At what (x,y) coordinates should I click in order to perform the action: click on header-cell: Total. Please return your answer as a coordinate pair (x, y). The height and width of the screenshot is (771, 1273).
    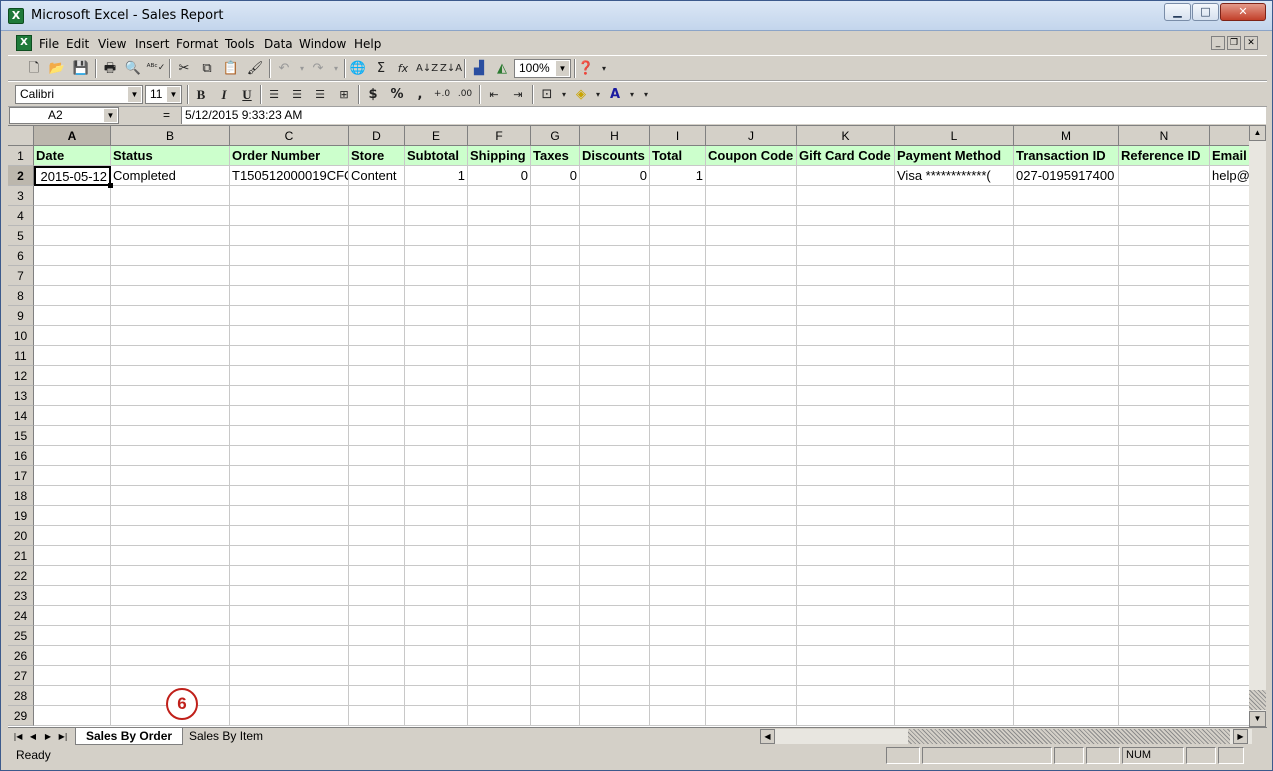
    Looking at the image, I should click on (678, 156).